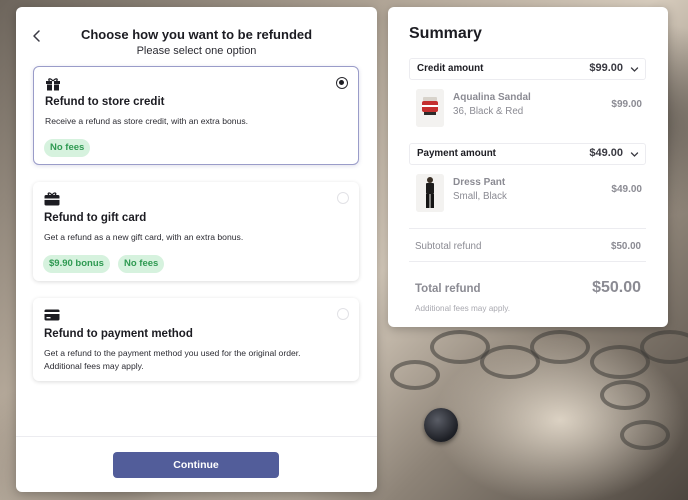 The height and width of the screenshot is (500, 688). I want to click on credit-amount-toggle: Credit amount $99.00, so click(527, 69).